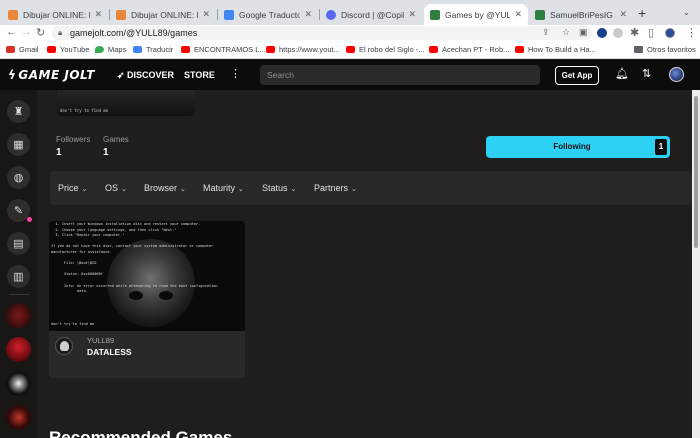 The width and height of the screenshot is (700, 438). Describe the element at coordinates (11, 32) in the screenshot. I see `back-arrow-icon: ←` at that location.